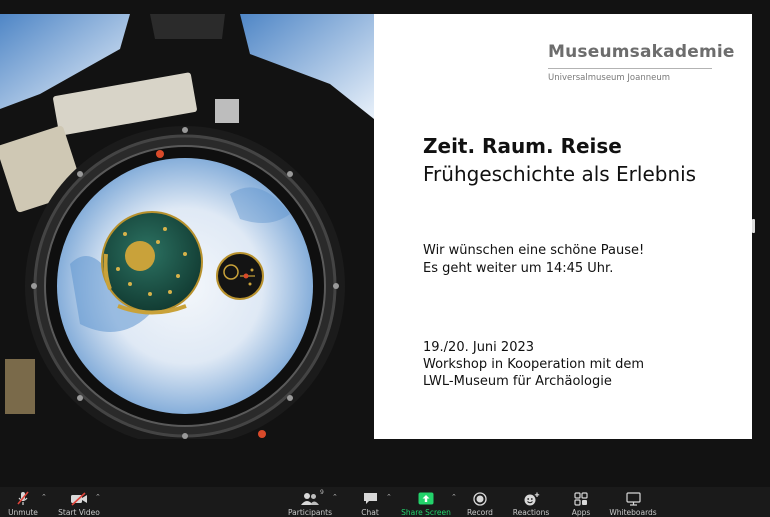 The width and height of the screenshot is (770, 517). What do you see at coordinates (310, 498) in the screenshot?
I see `people-icon` at bounding box center [310, 498].